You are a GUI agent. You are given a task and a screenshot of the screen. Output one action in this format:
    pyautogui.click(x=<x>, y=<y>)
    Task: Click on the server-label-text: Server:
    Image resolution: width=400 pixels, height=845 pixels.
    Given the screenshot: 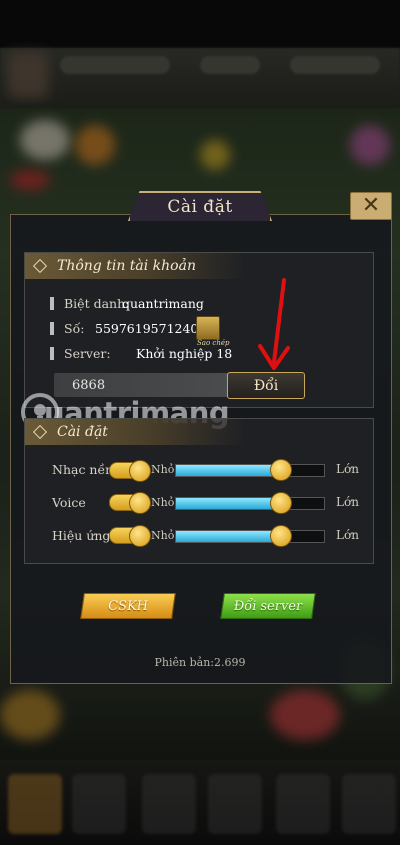 What is the action you would take?
    pyautogui.click(x=87, y=353)
    